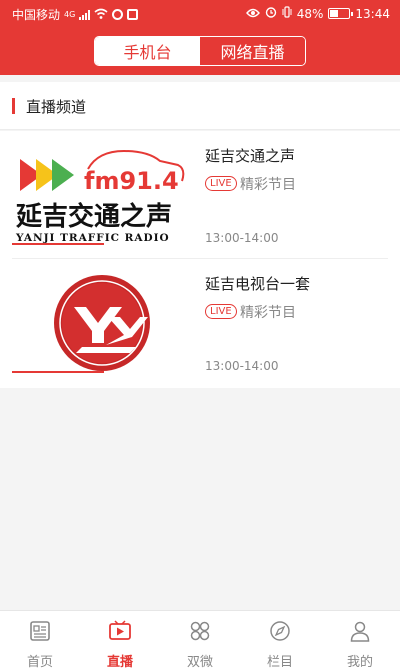  I want to click on channel-type-switch: 手机台 网络直播, so click(200, 51).